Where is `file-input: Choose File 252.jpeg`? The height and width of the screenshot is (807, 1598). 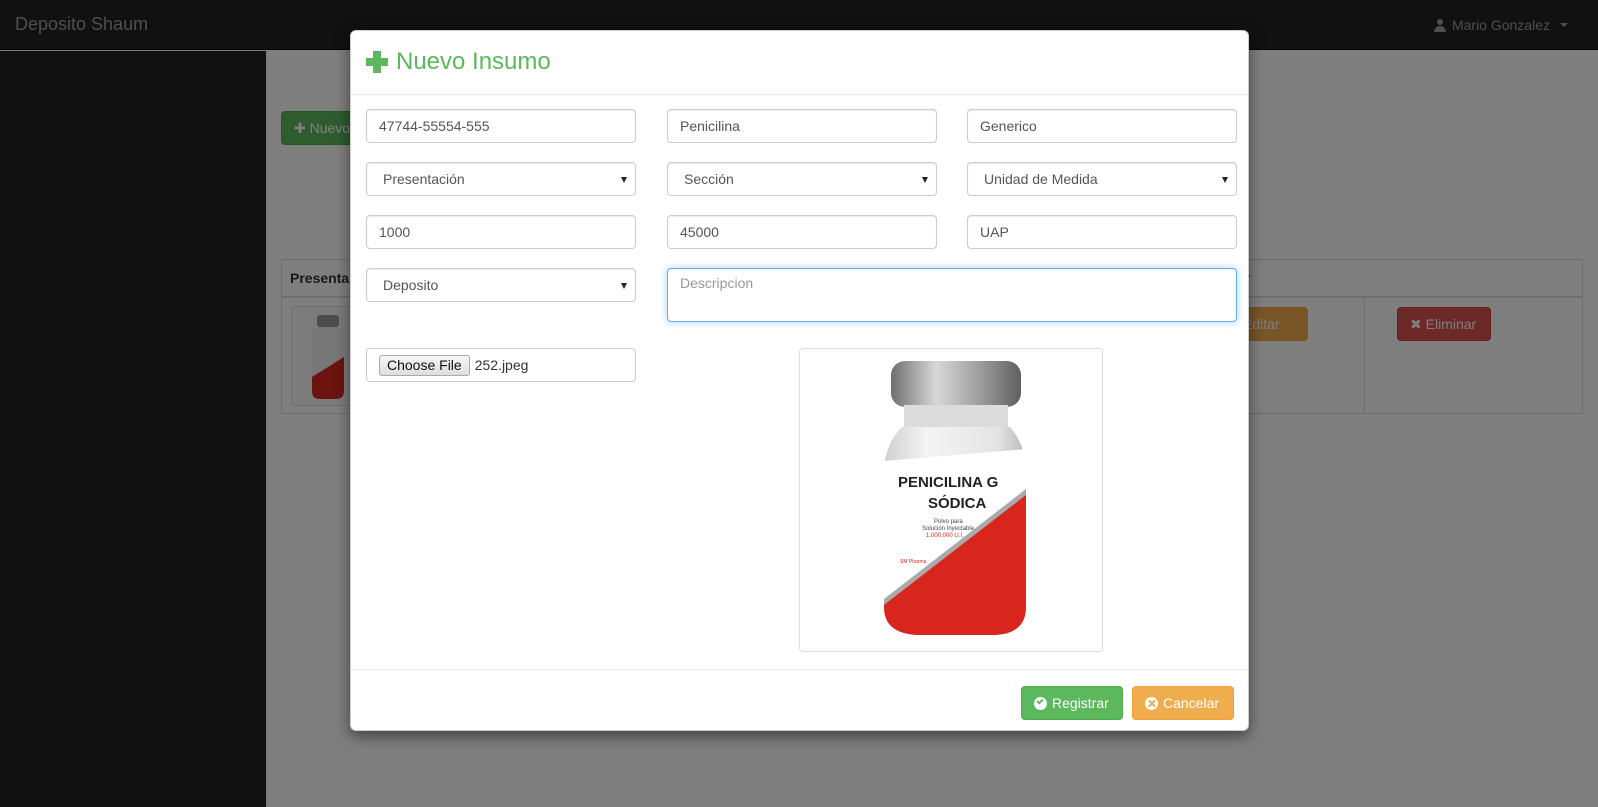 file-input: Choose File 252.jpeg is located at coordinates (501, 365).